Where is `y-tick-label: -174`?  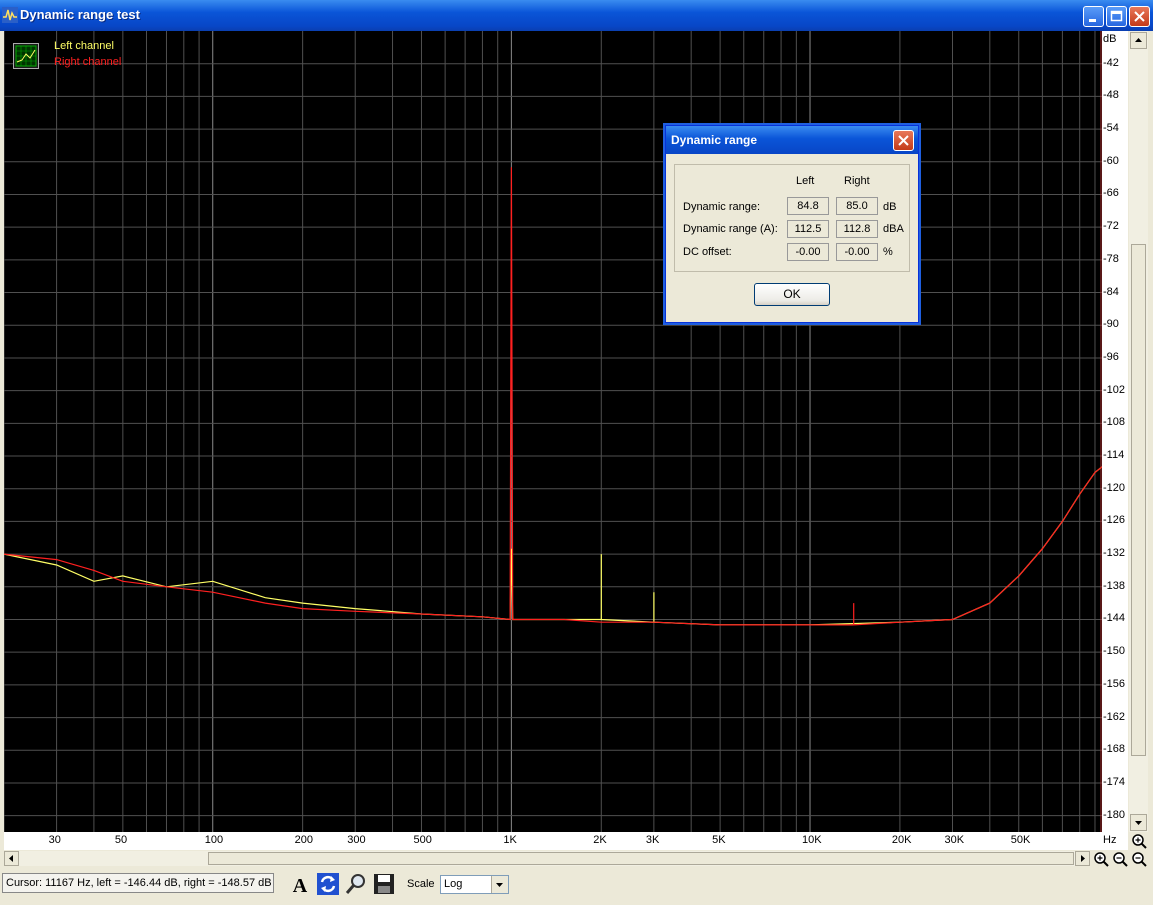 y-tick-label: -174 is located at coordinates (1114, 781).